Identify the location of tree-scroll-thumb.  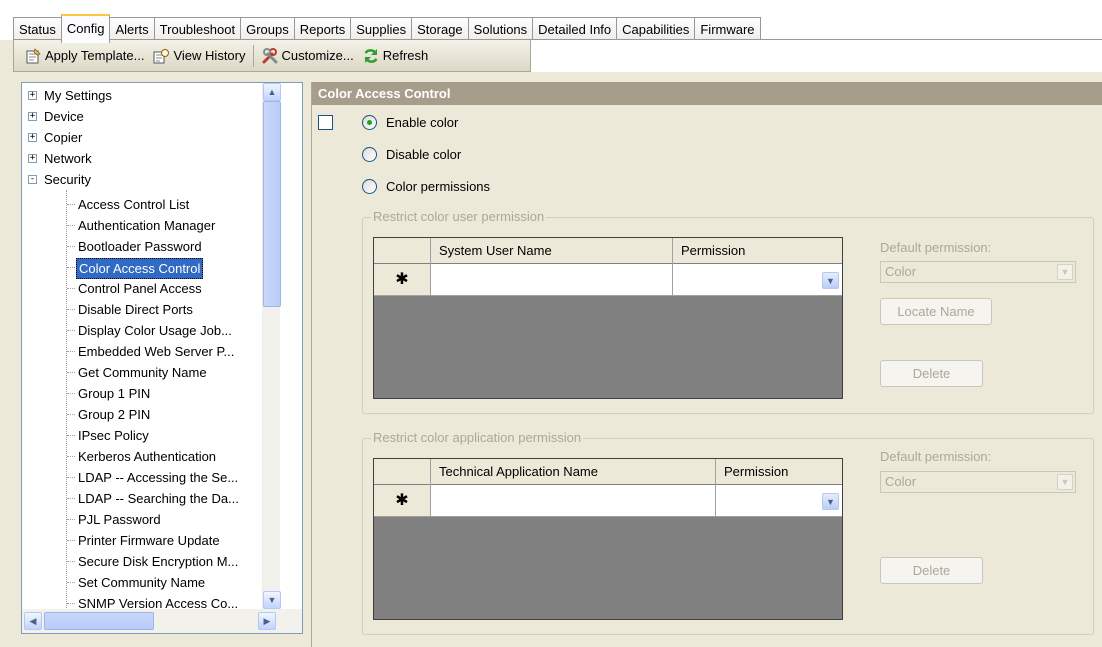
(272, 204).